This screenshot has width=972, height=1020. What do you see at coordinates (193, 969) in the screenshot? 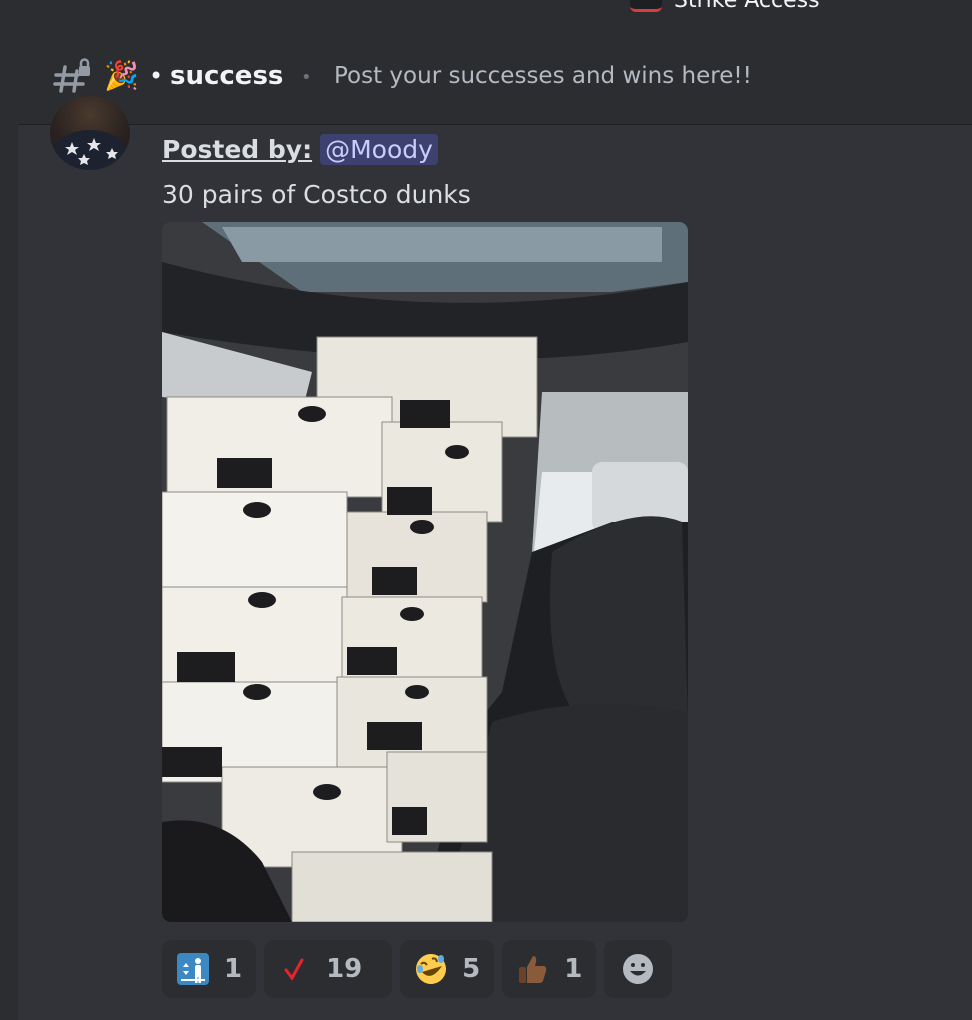
I see `person-elevator-icon` at bounding box center [193, 969].